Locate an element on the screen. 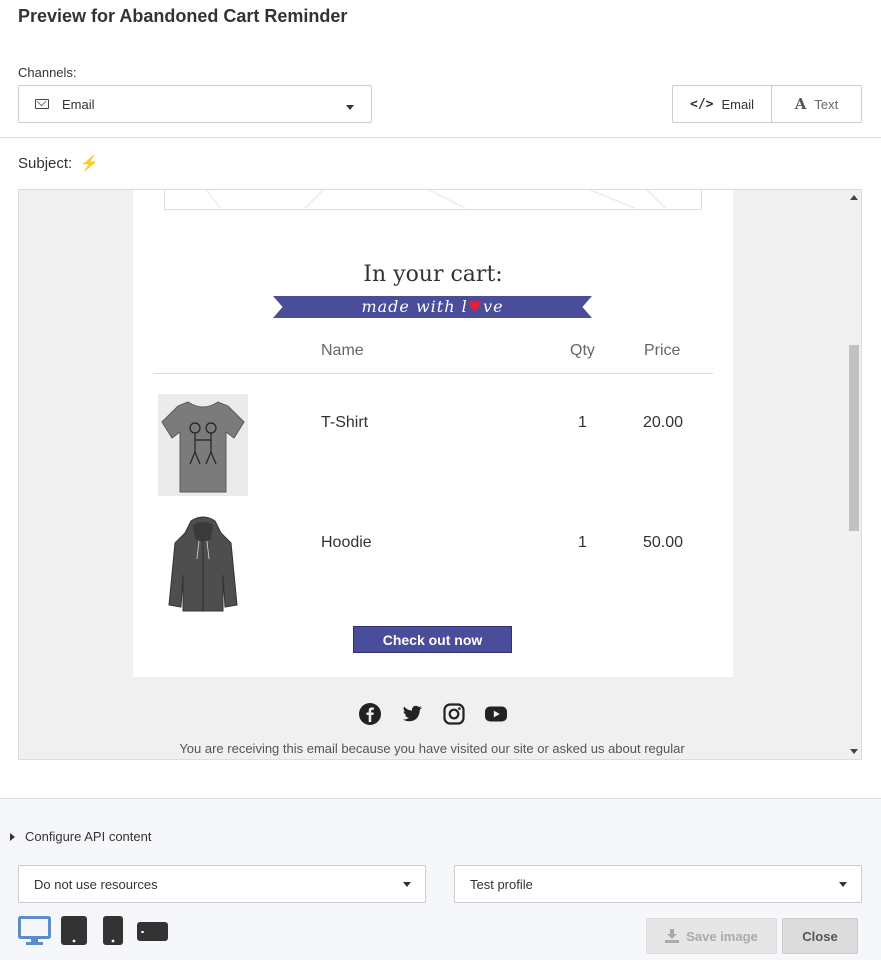 This screenshot has width=881, height=960. made-with-love-banner: made with l♥ve is located at coordinates (432, 307).